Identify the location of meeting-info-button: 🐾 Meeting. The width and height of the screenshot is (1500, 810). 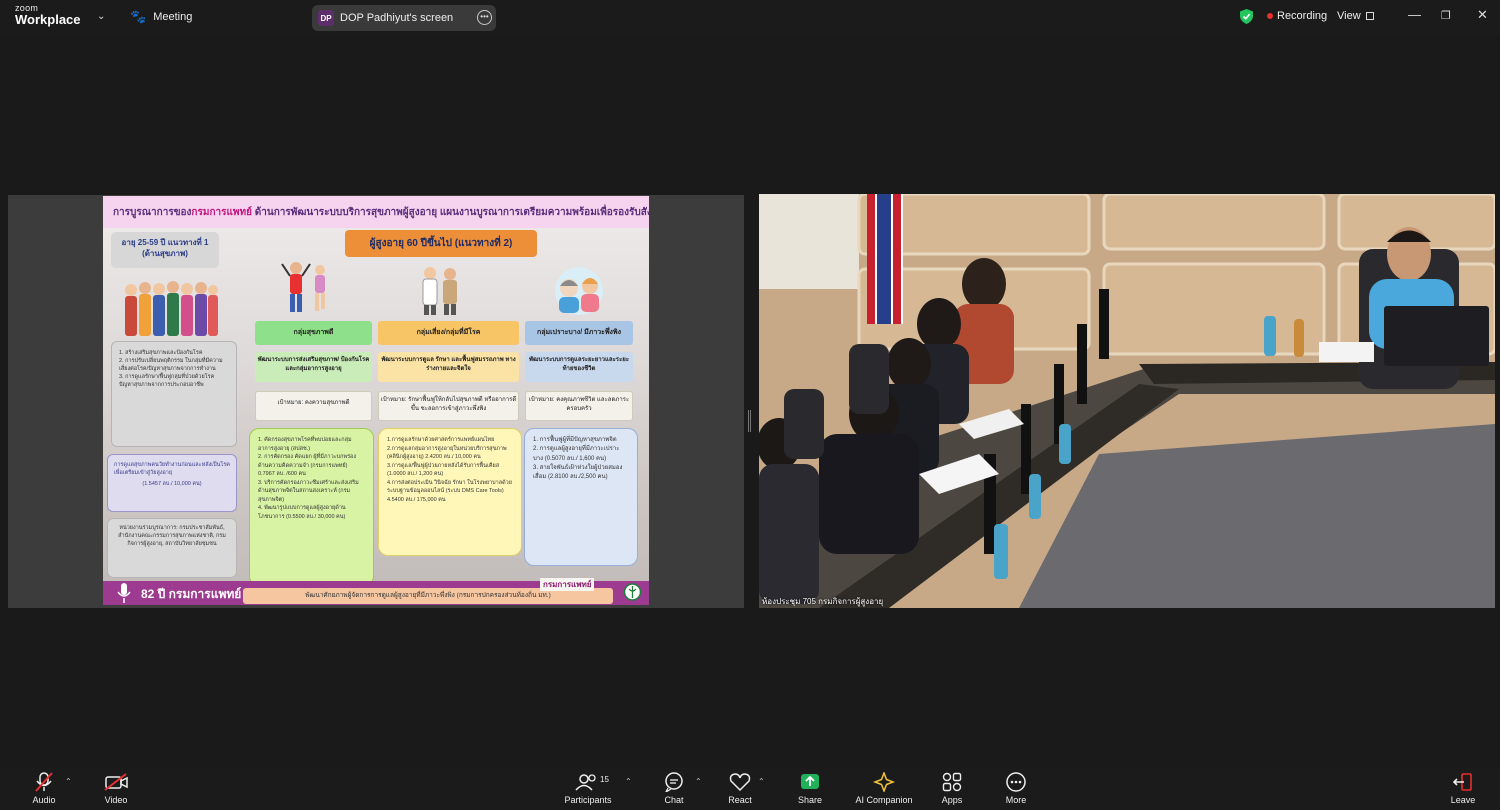
(161, 17).